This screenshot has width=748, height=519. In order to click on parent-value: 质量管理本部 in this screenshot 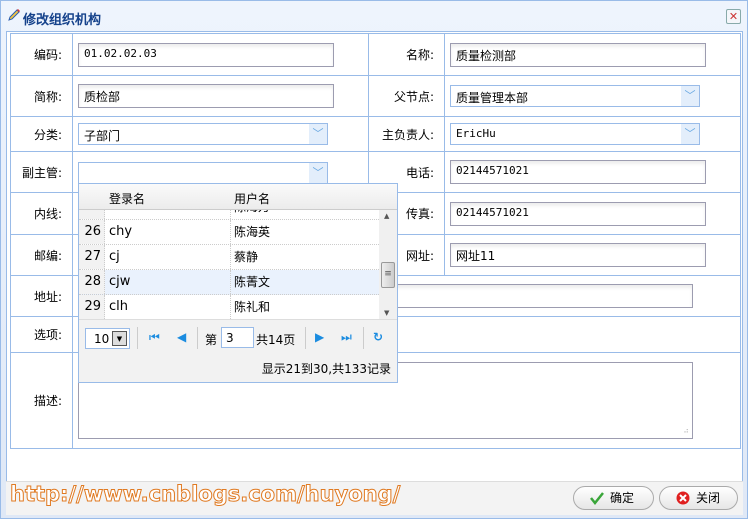, I will do `click(492, 98)`.